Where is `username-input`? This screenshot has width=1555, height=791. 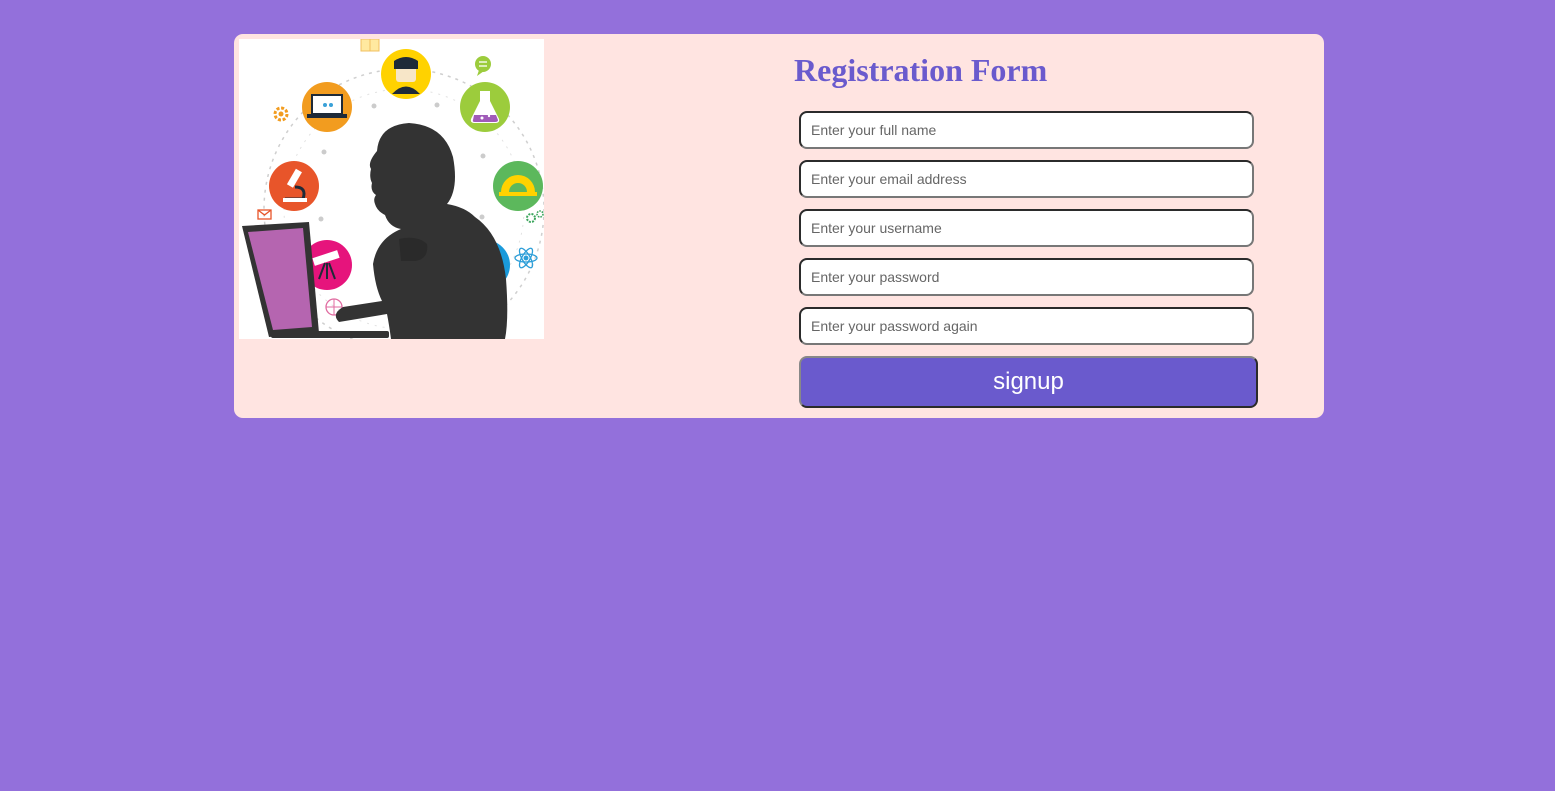 username-input is located at coordinates (1026, 228).